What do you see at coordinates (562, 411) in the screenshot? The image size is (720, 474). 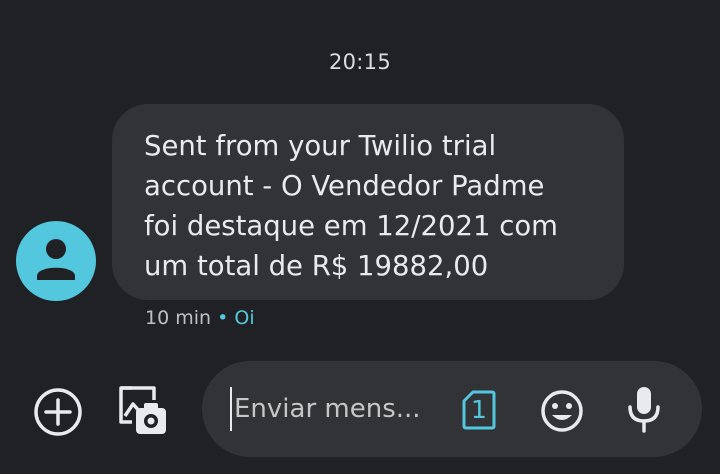 I see `emoji-icon` at bounding box center [562, 411].